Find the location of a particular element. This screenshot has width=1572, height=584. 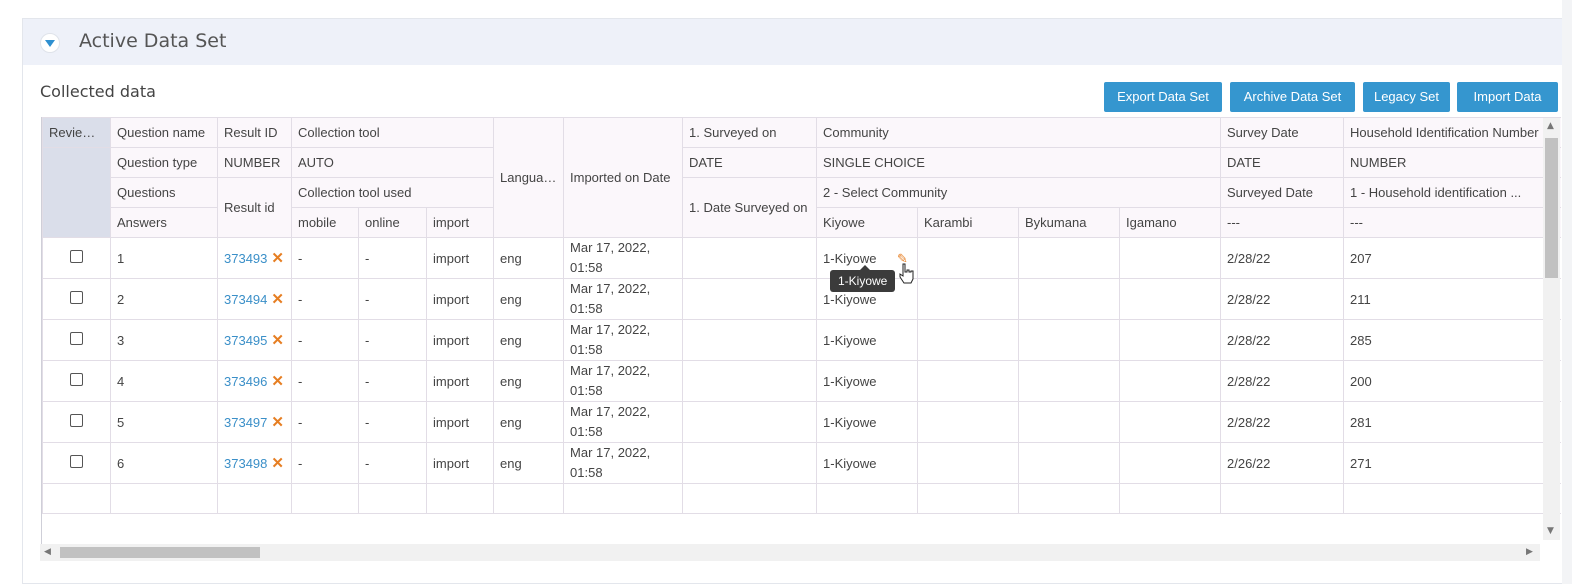

reviewed-header: Reviewed is located at coordinates (76, 132).